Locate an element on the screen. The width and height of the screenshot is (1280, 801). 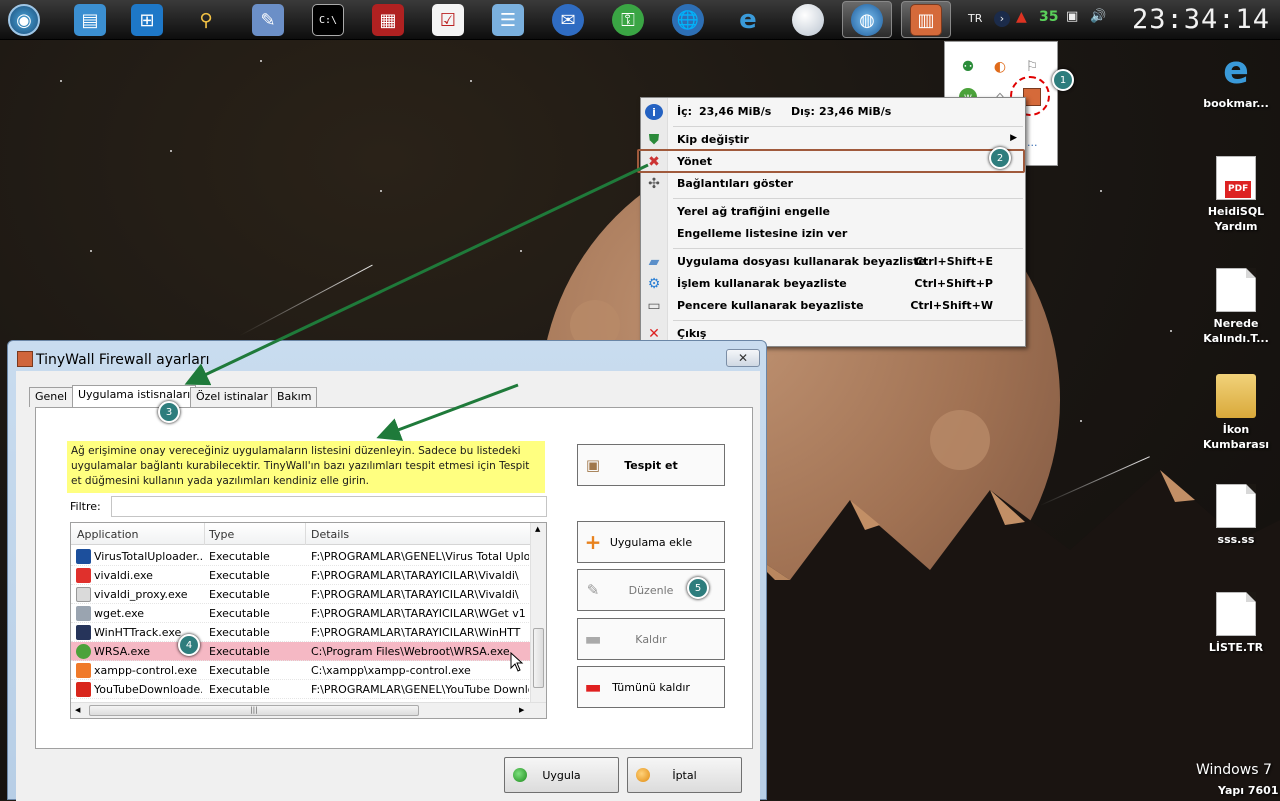
desktop-icon: PDF HeidiSQL Yardım is located at coordinates (1236, 195).